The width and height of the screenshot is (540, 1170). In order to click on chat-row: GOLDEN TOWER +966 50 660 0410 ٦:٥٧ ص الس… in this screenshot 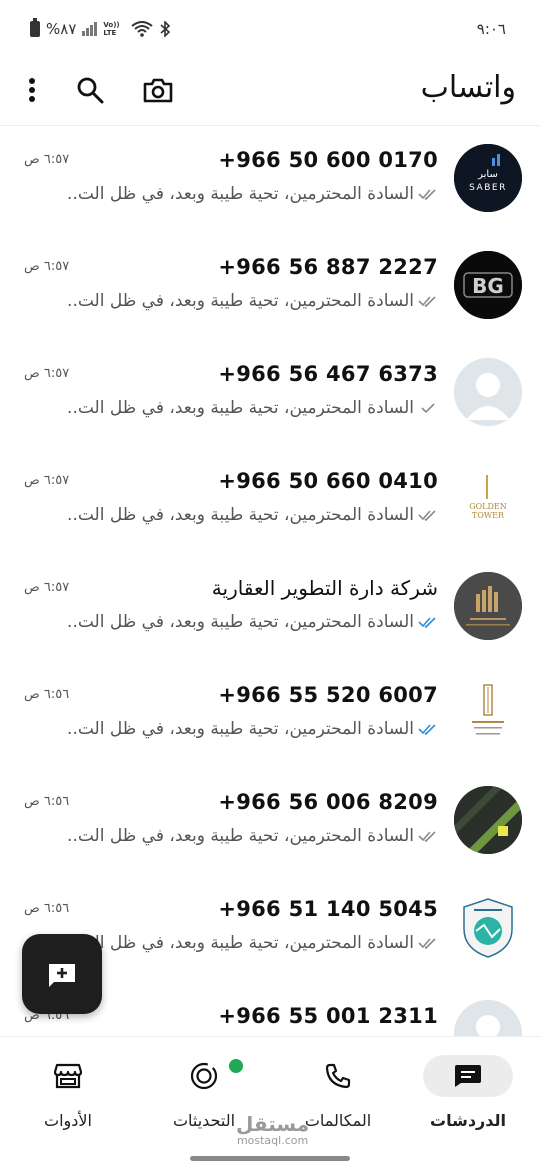, I will do `click(270, 500)`.